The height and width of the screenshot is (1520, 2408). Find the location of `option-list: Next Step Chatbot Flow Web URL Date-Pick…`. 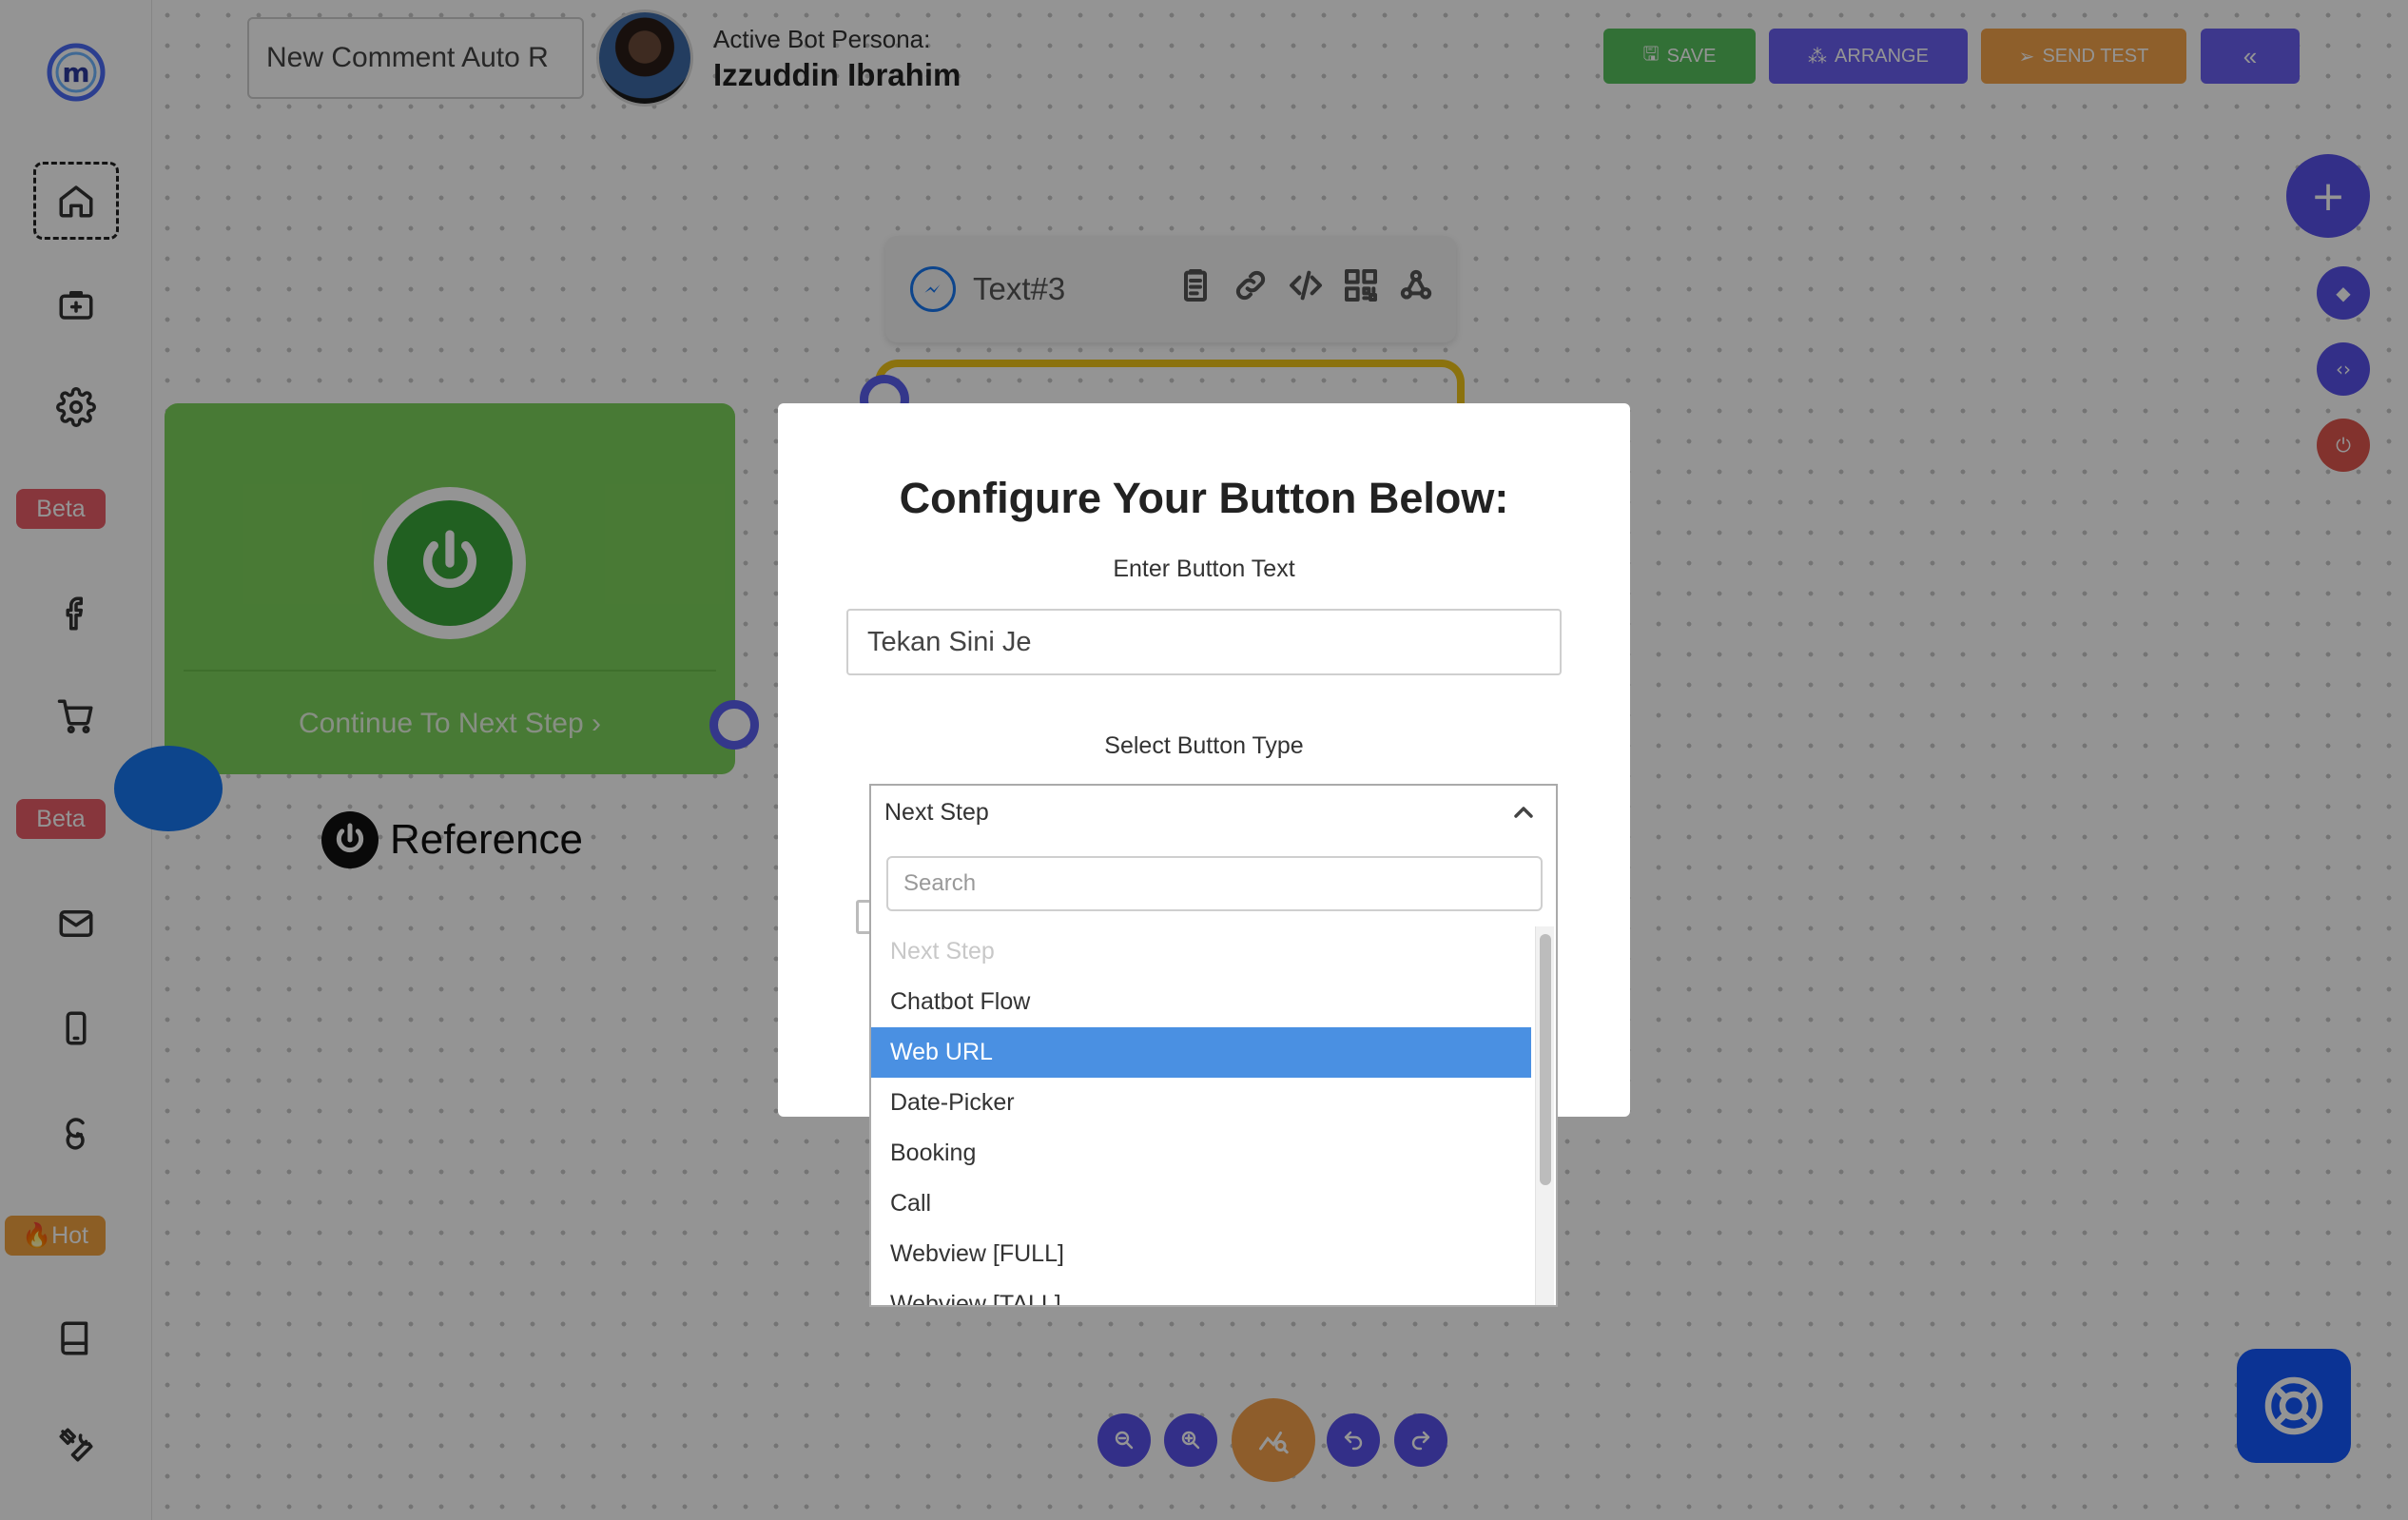

option-list: Next Step Chatbot Flow Web URL Date-Pick… is located at coordinates (1201, 1116).